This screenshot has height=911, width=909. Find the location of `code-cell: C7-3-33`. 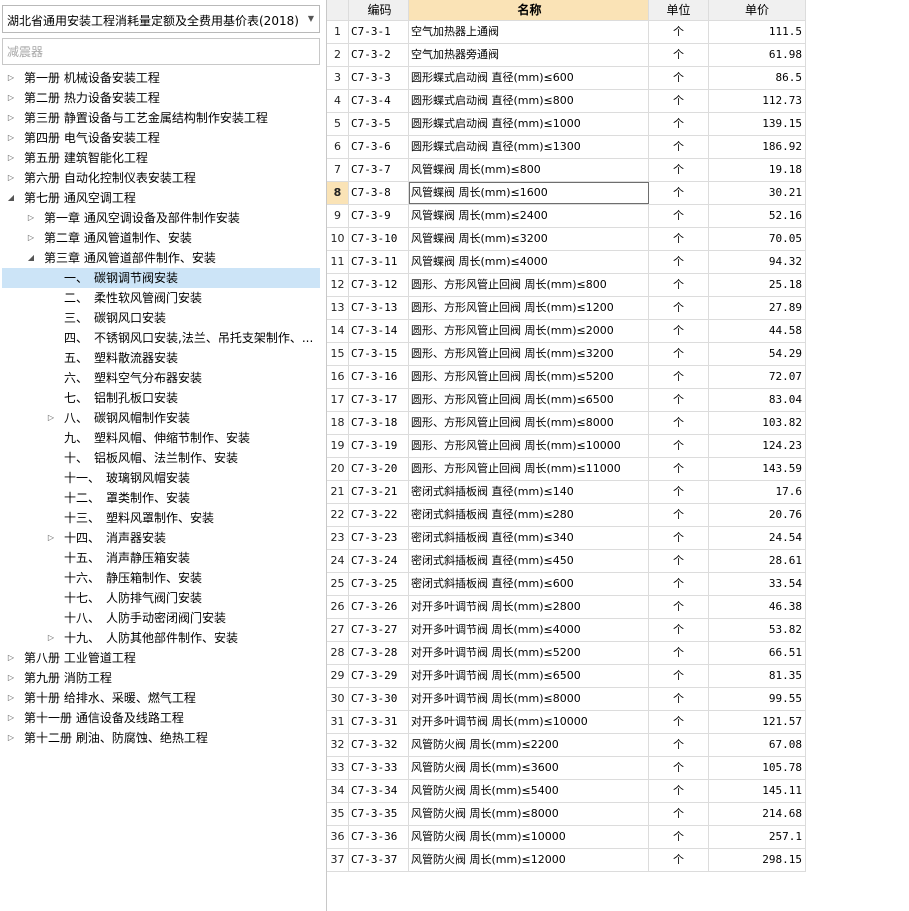

code-cell: C7-3-33 is located at coordinates (379, 768).